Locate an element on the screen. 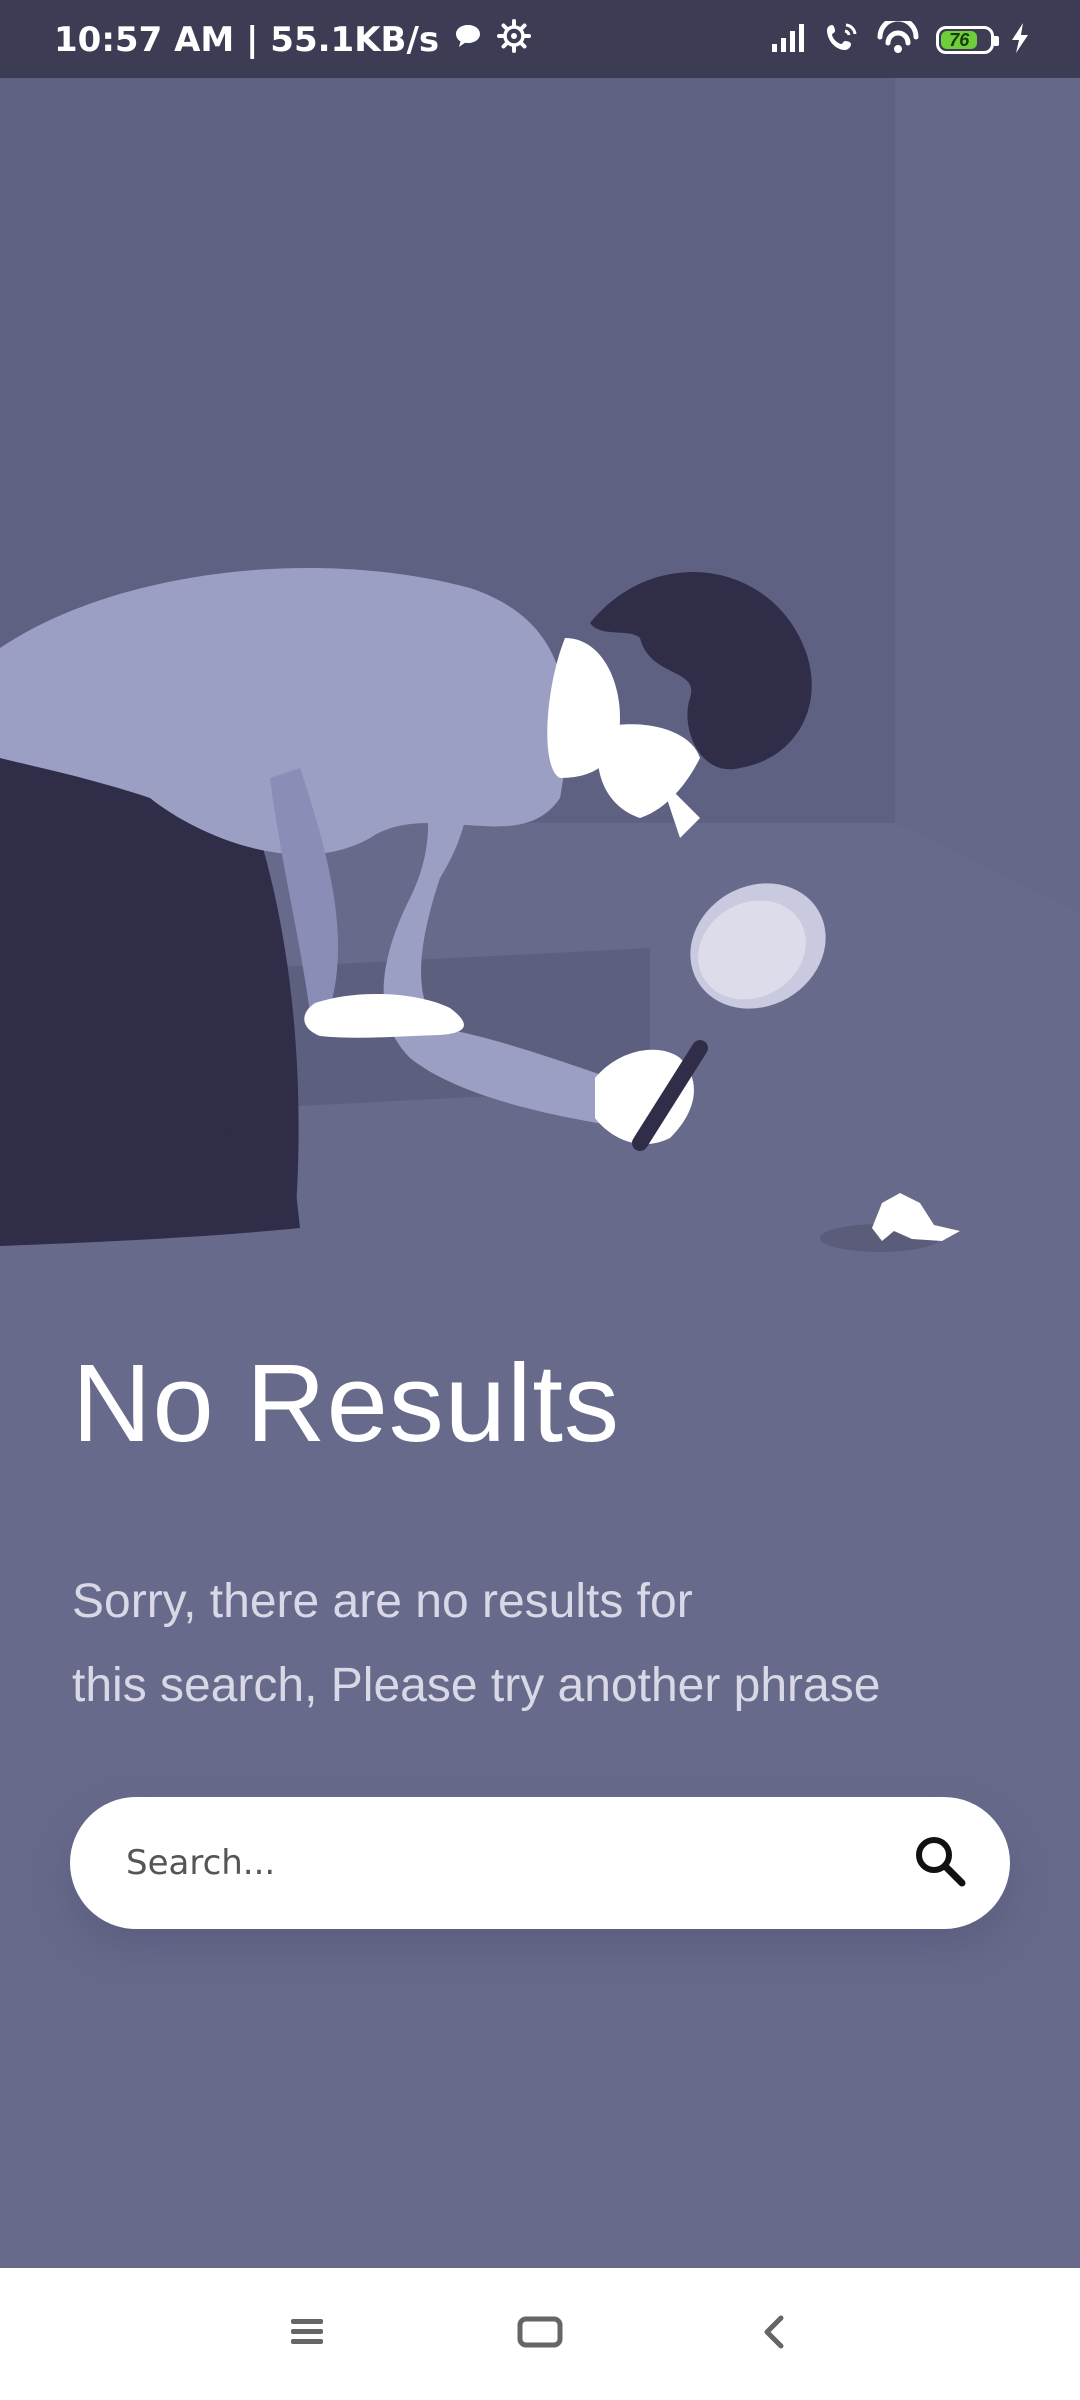 This screenshot has width=1080, height=2400. search-box is located at coordinates (540, 1863).